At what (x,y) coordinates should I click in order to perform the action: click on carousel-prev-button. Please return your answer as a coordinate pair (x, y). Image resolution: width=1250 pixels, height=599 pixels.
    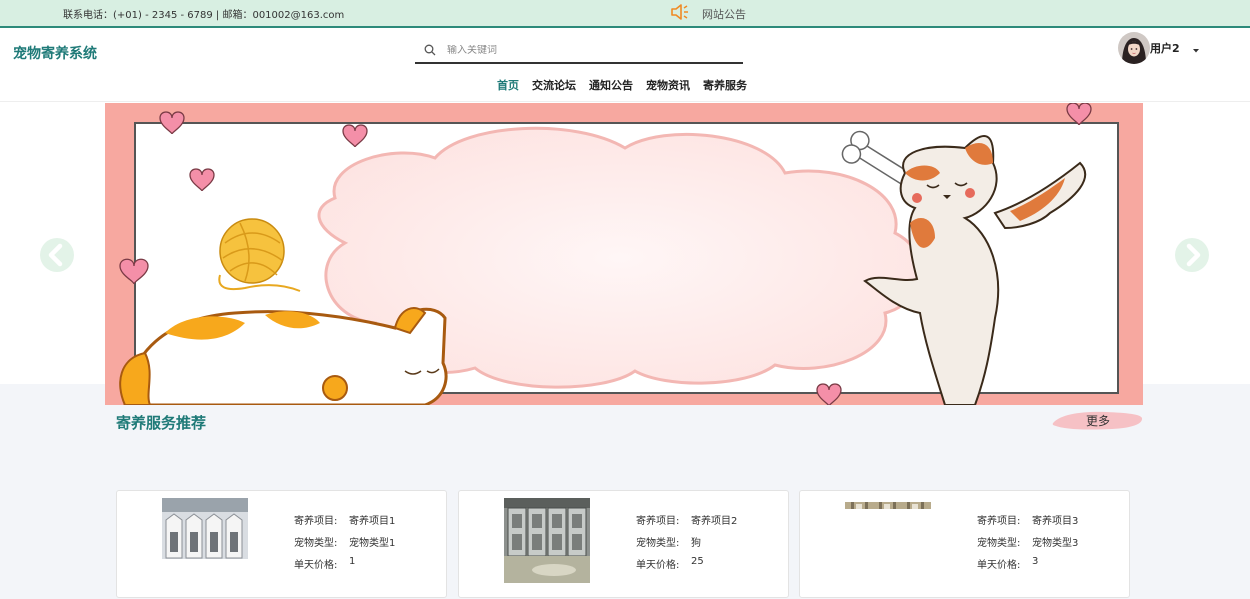
    Looking at the image, I should click on (57, 255).